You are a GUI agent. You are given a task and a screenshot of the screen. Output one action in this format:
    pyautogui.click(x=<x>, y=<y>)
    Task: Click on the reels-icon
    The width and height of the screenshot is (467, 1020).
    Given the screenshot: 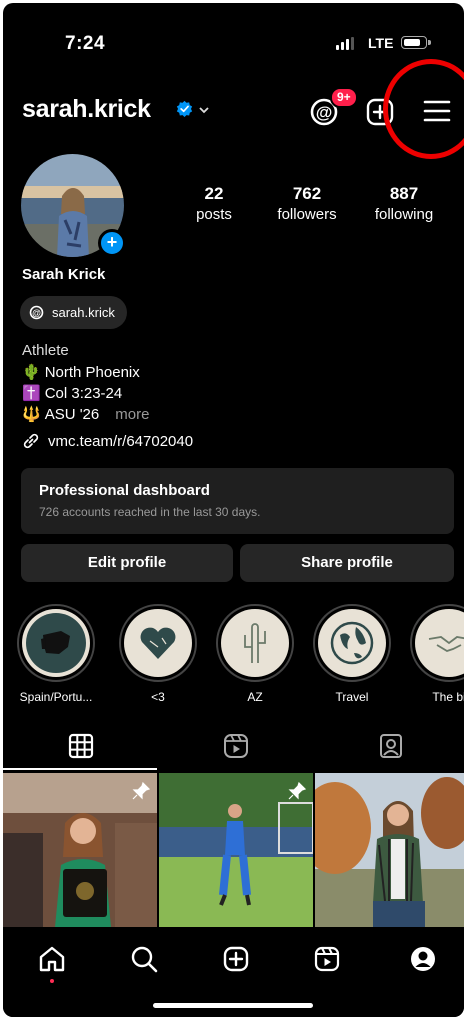 What is the action you would take?
    pyautogui.click(x=327, y=959)
    